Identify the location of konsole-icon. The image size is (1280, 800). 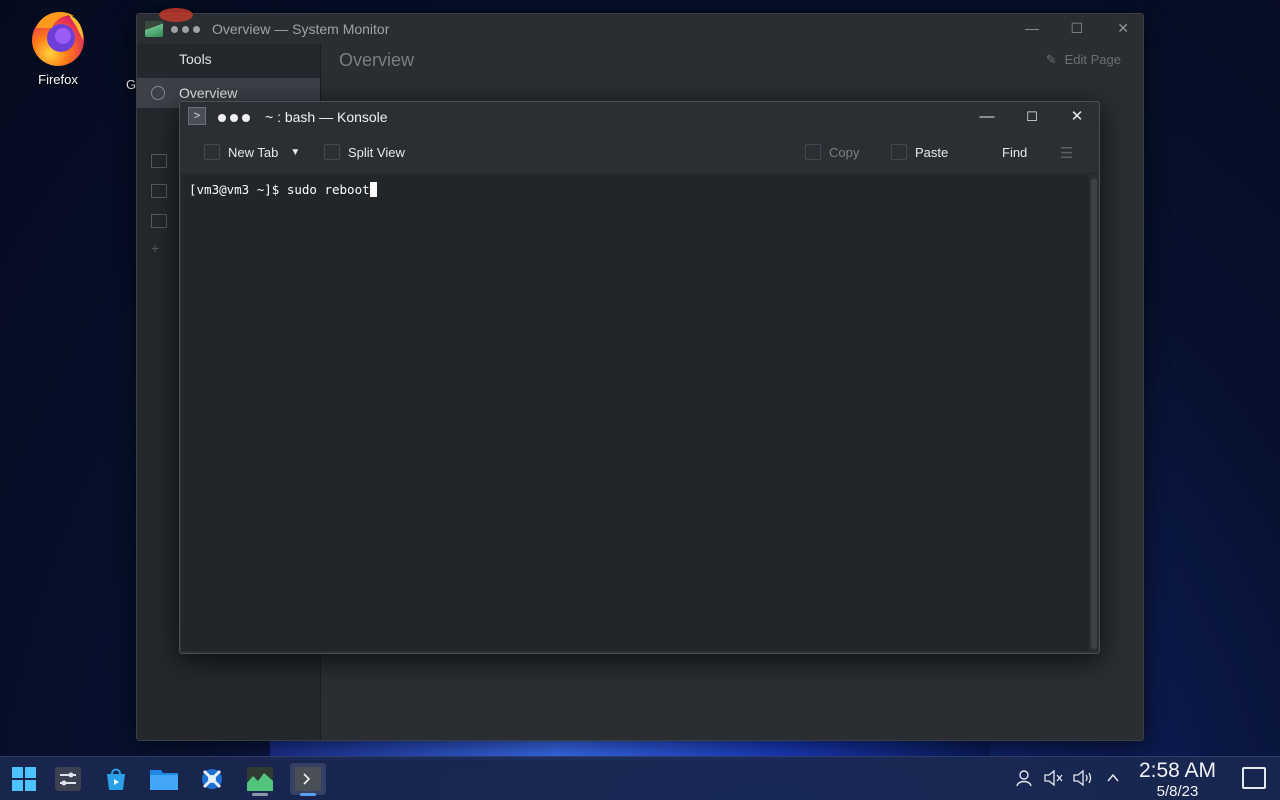
(308, 779).